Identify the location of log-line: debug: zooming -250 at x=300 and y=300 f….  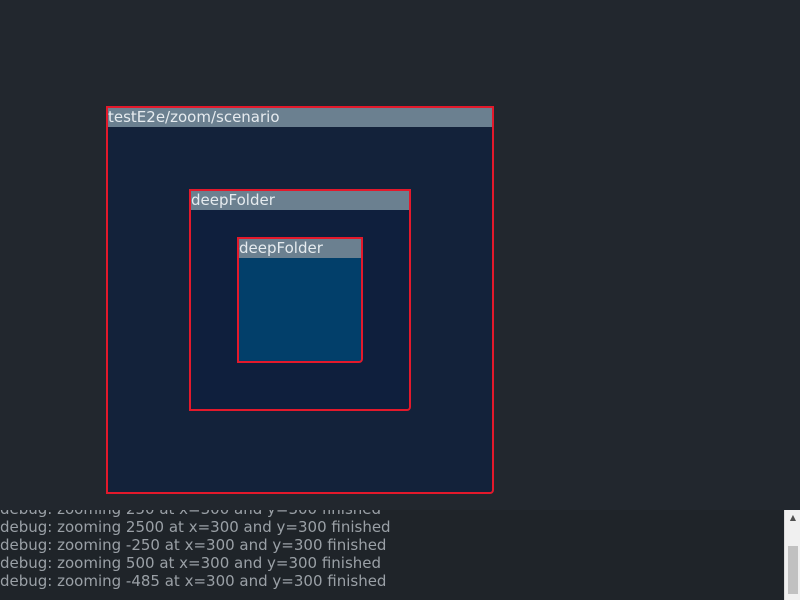
(193, 545).